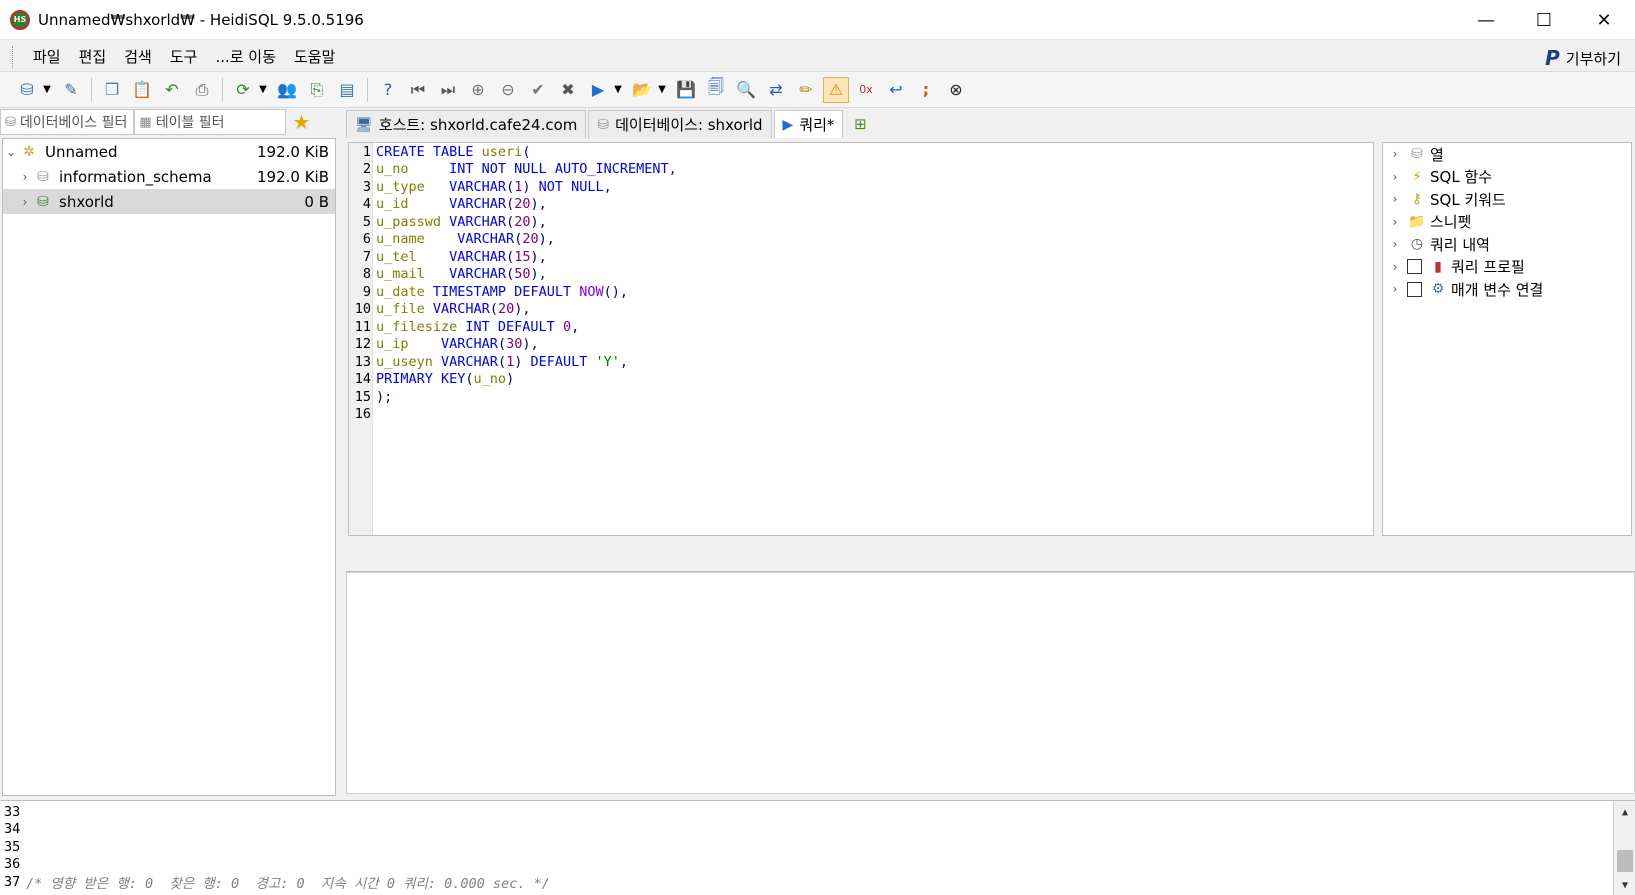  What do you see at coordinates (145, 122) in the screenshot?
I see `table-icon: ▦` at bounding box center [145, 122].